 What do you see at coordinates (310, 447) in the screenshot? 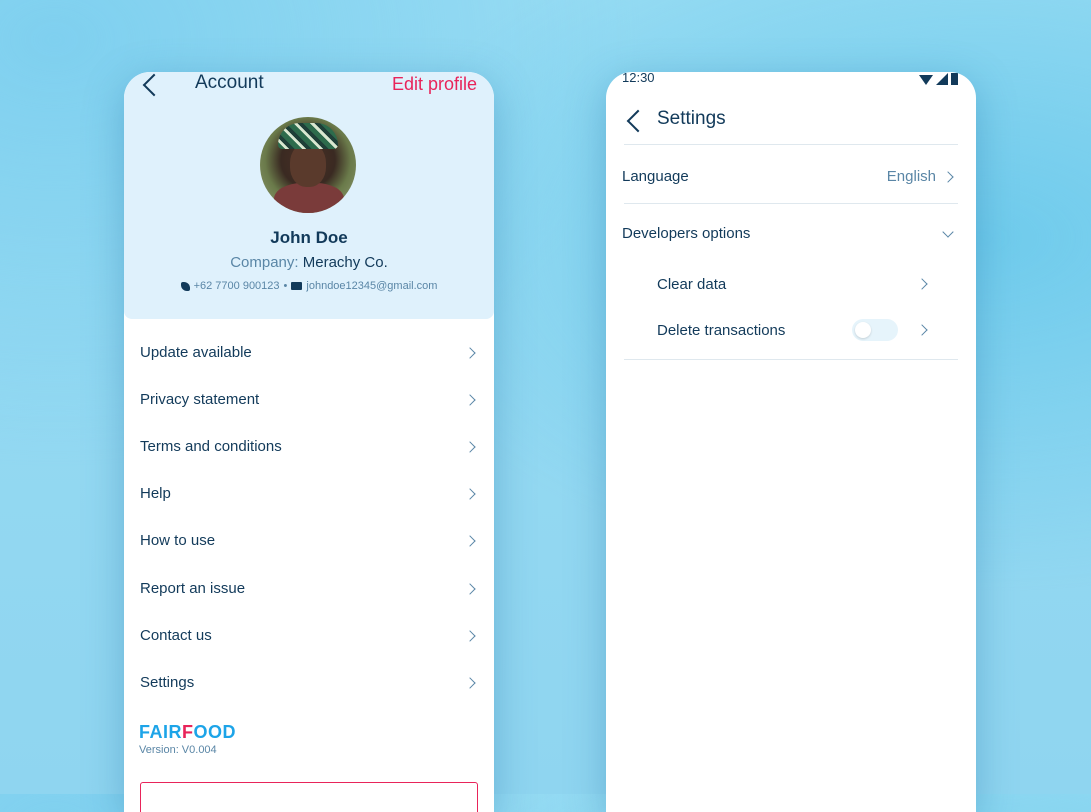
I see `menu-item-terms: Terms and conditions` at bounding box center [310, 447].